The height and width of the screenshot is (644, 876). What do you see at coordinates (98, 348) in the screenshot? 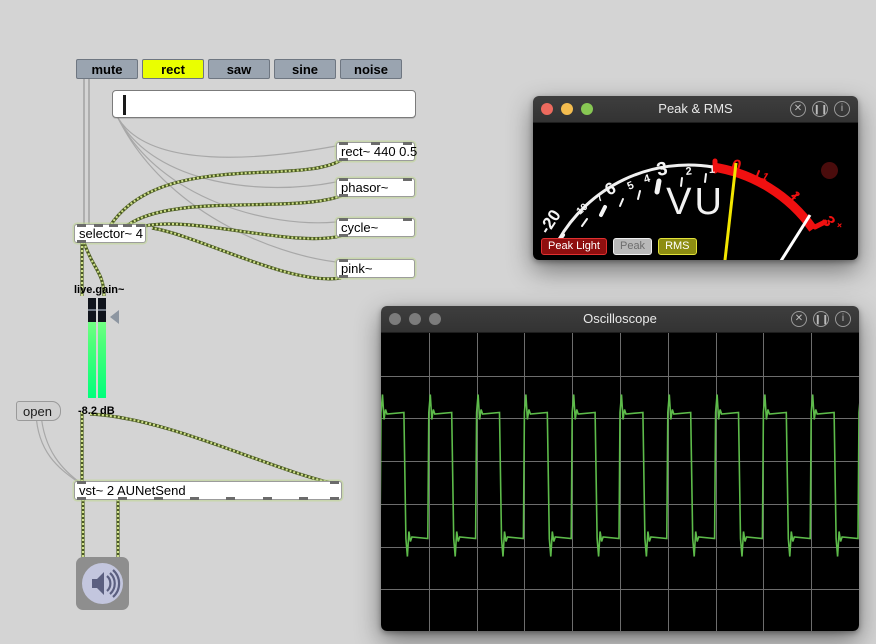
I see `live-gain-slider` at bounding box center [98, 348].